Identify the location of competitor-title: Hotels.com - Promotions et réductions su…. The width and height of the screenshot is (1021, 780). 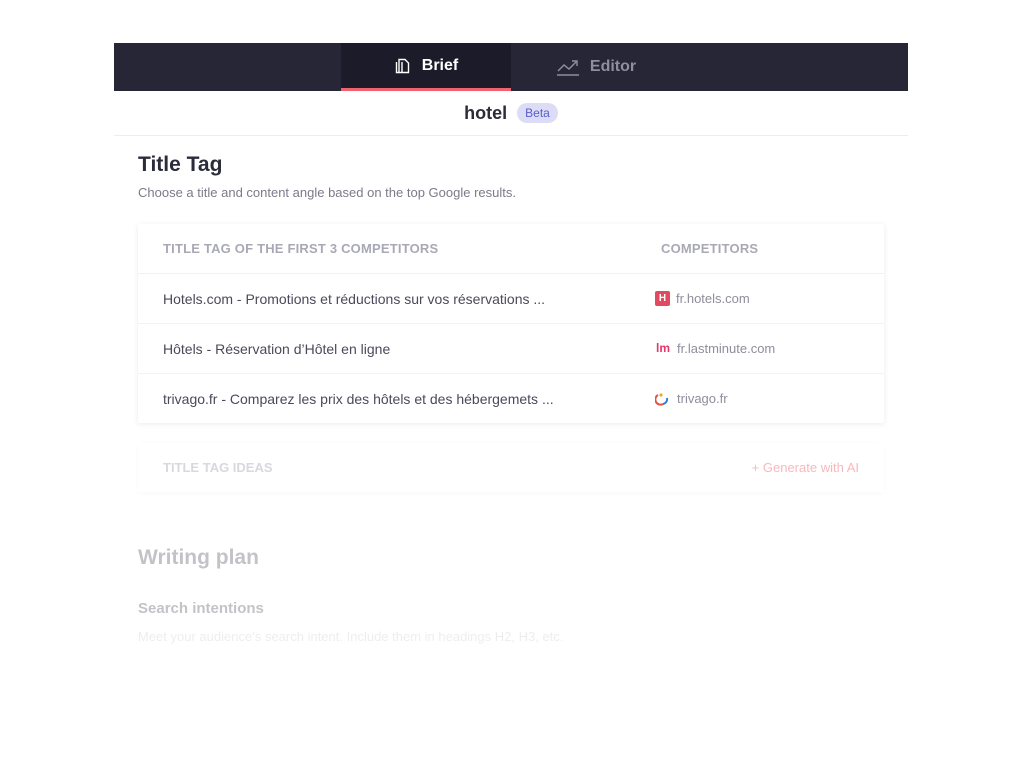
(354, 298).